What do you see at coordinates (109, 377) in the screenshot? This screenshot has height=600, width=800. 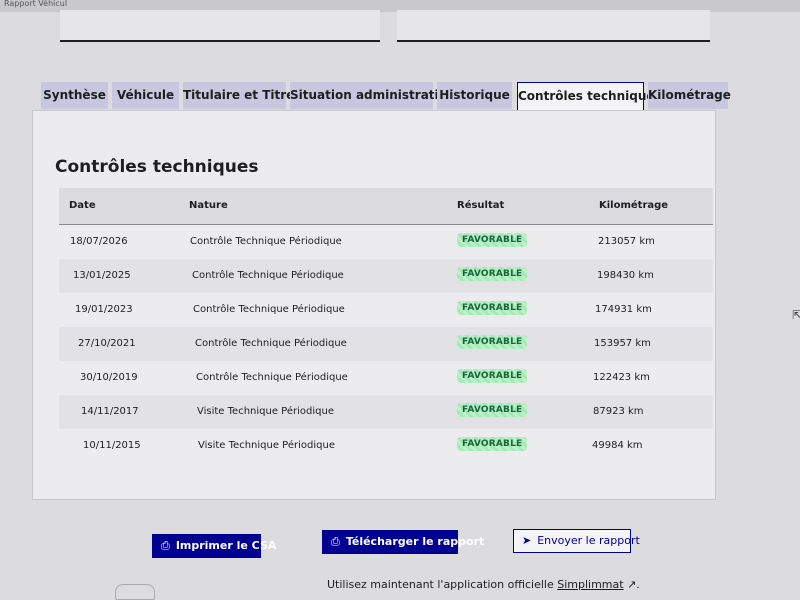 I see `cell-date: 30/10/2019` at bounding box center [109, 377].